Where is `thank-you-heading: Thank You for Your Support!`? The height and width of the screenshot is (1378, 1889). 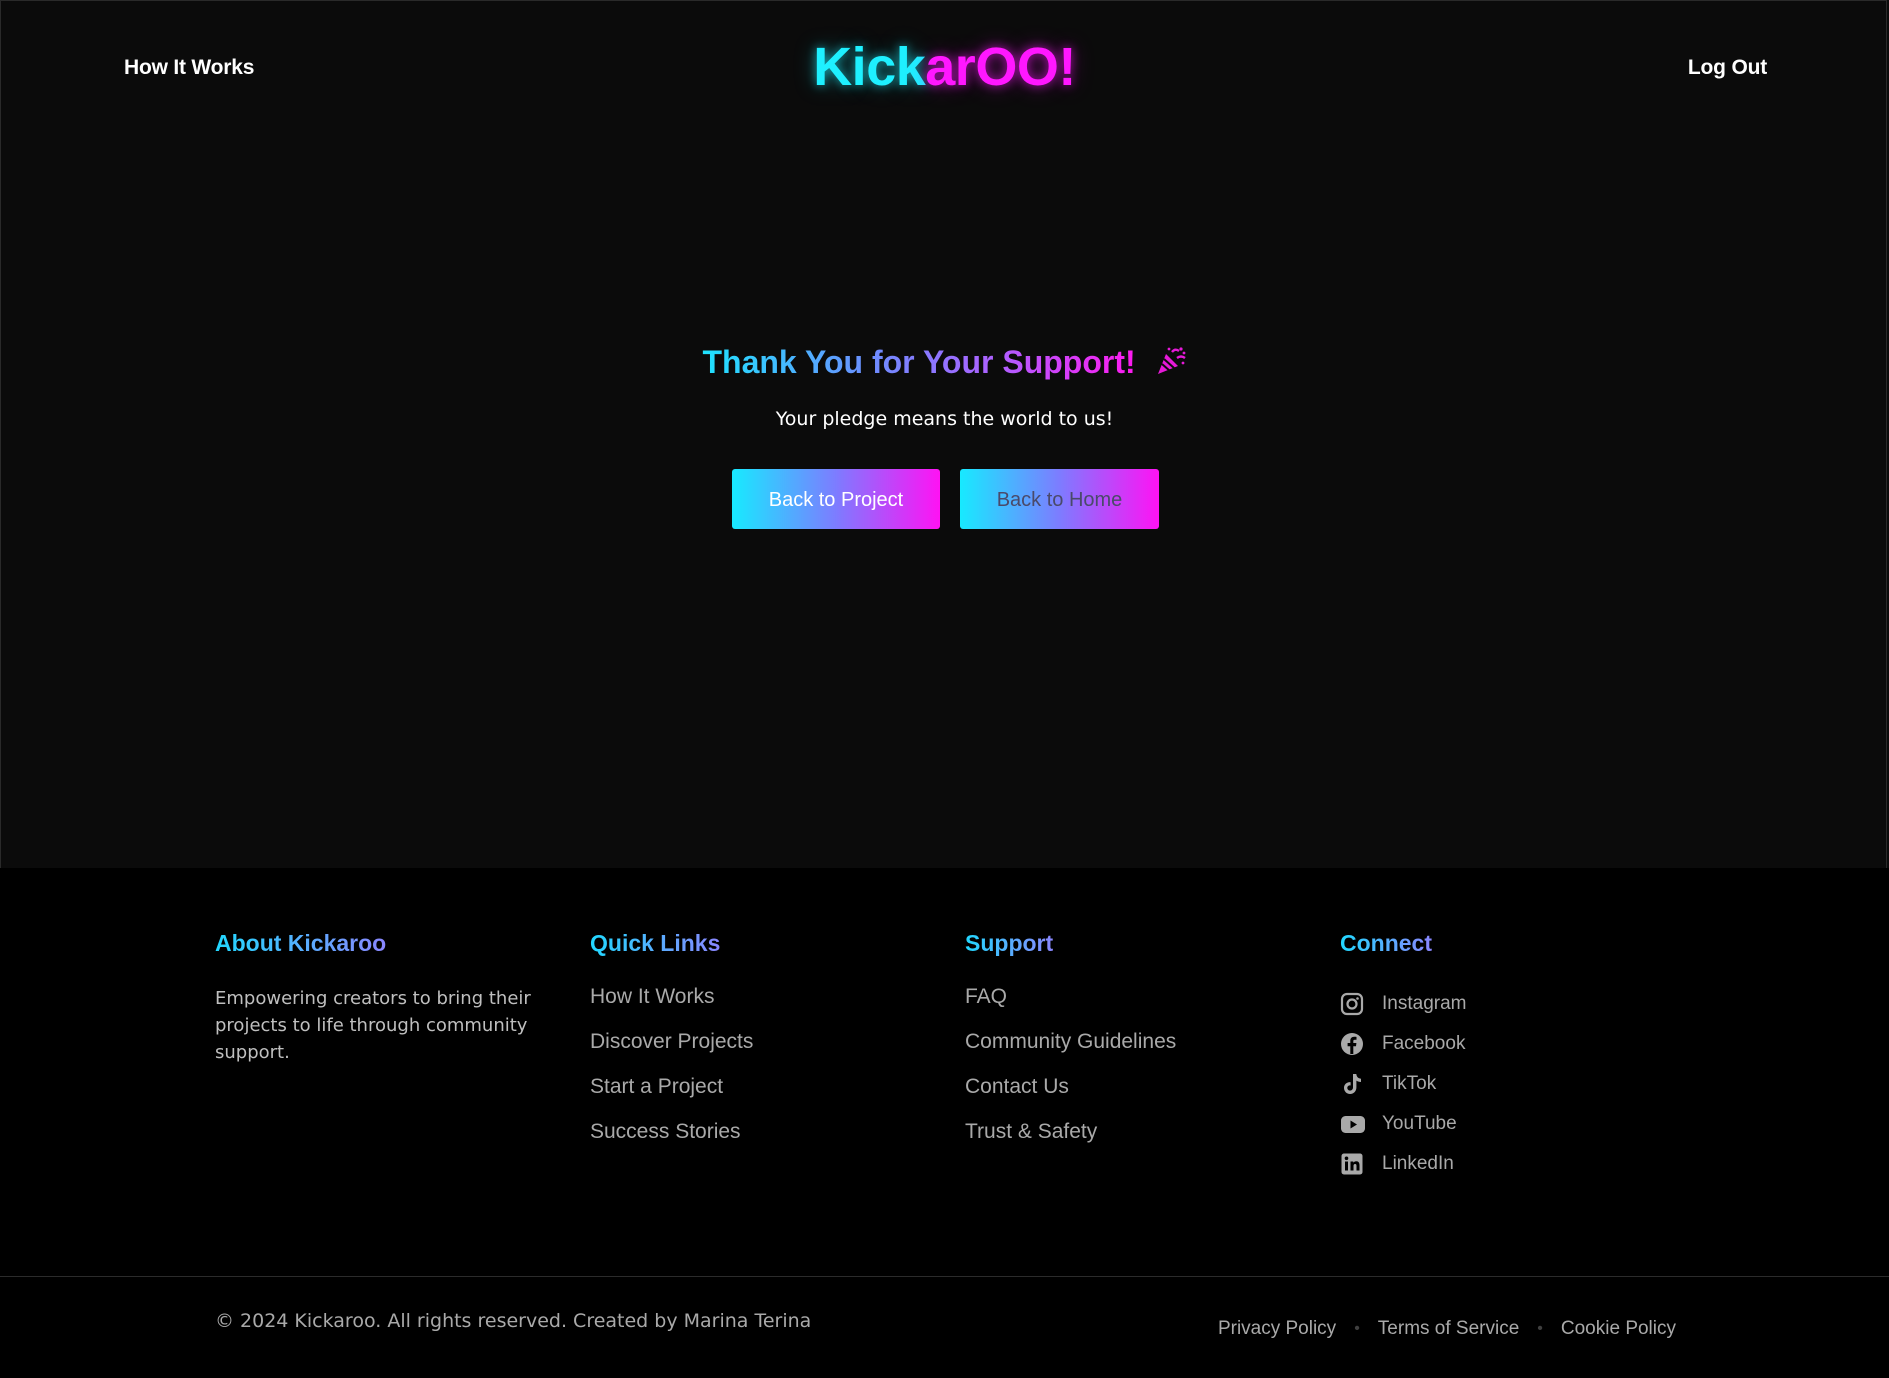 thank-you-heading: Thank You for Your Support! is located at coordinates (944, 364).